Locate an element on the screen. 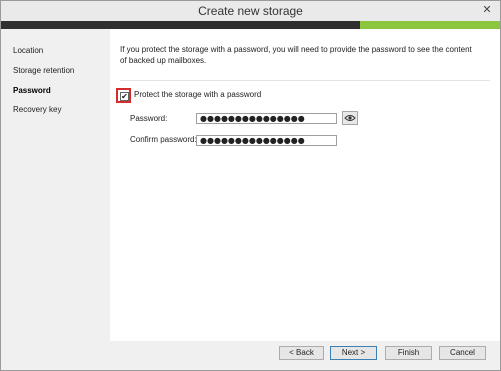 This screenshot has width=501, height=371. next-button: Next > is located at coordinates (353, 353).